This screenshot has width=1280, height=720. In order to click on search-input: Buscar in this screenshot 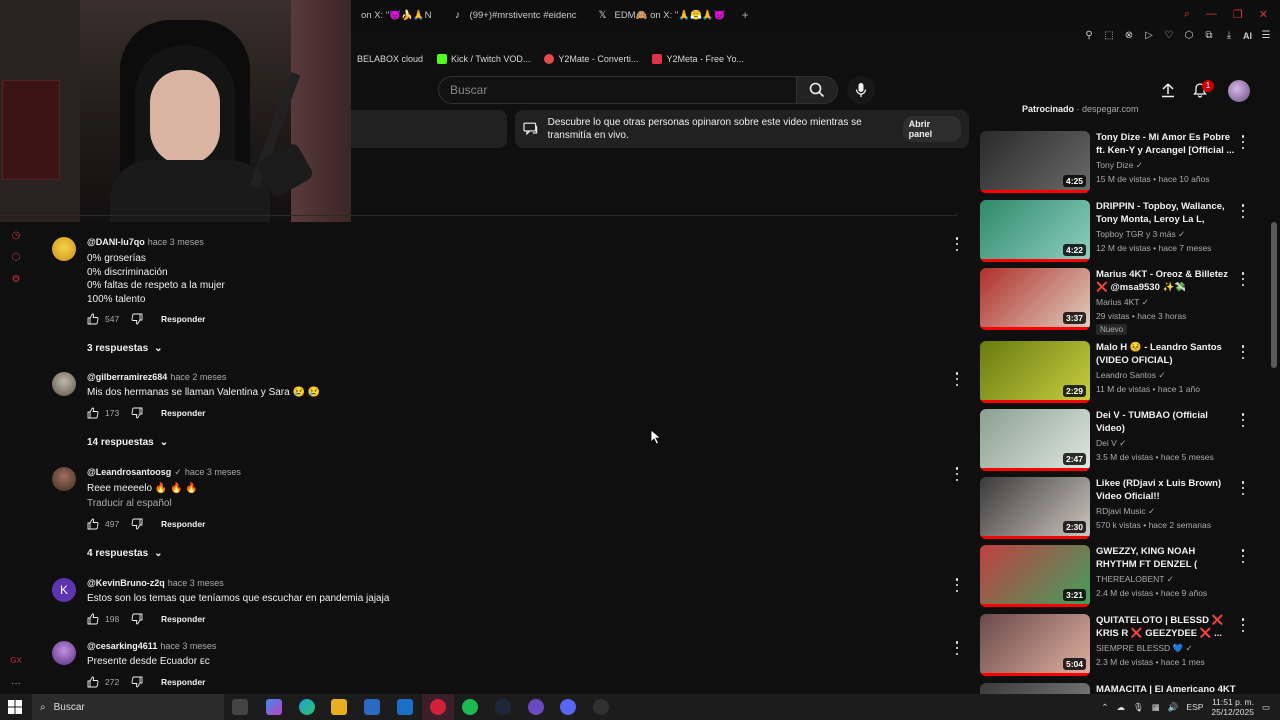, I will do `click(617, 90)`.